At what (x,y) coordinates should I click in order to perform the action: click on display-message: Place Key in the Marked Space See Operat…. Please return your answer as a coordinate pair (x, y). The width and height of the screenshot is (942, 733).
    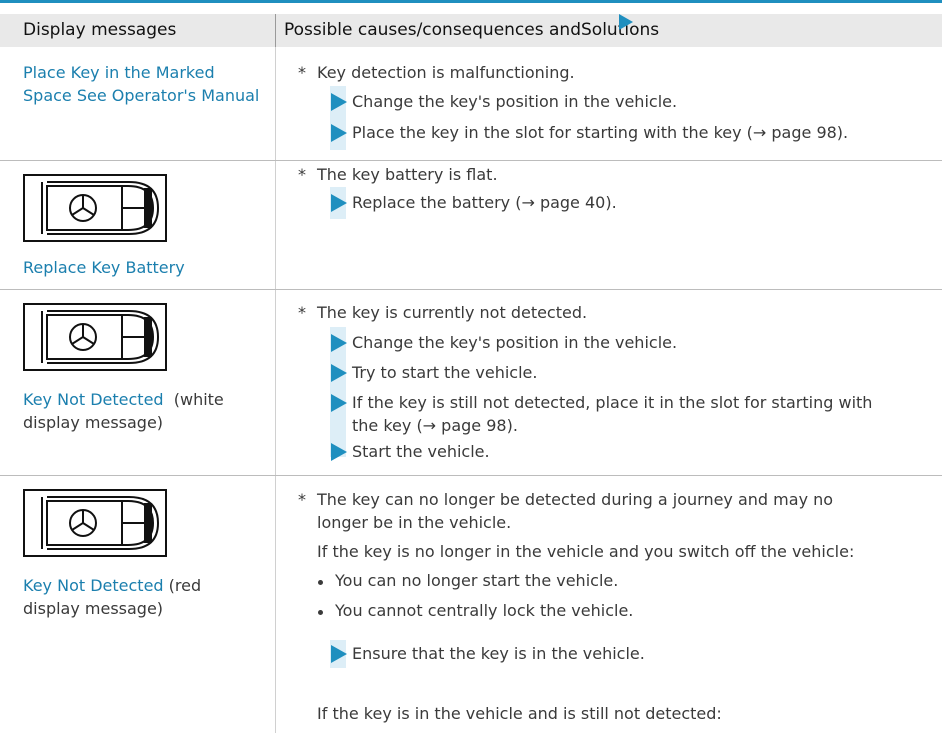
    Looking at the image, I should click on (141, 84).